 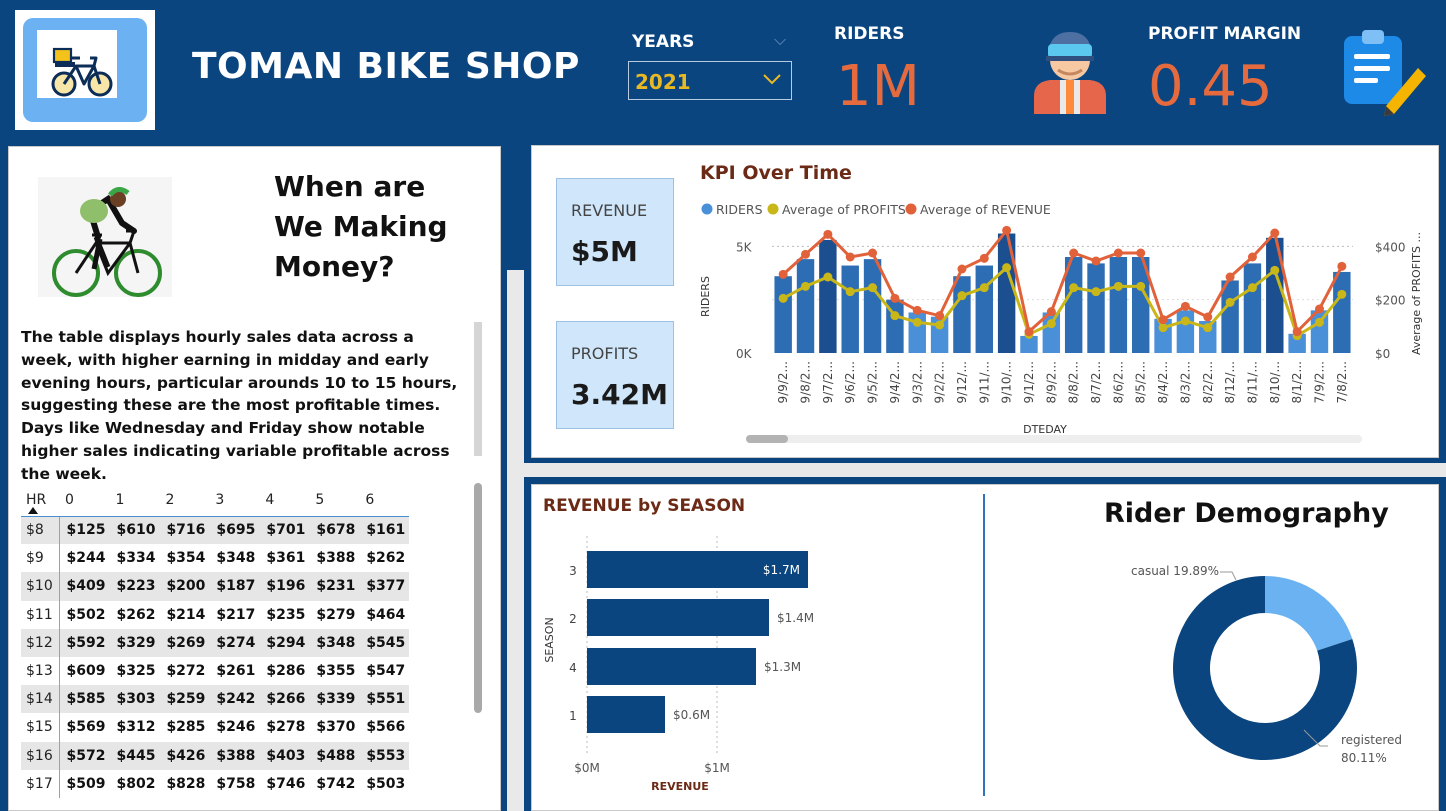 I want to click on description-scrollbar, so click(x=478, y=389).